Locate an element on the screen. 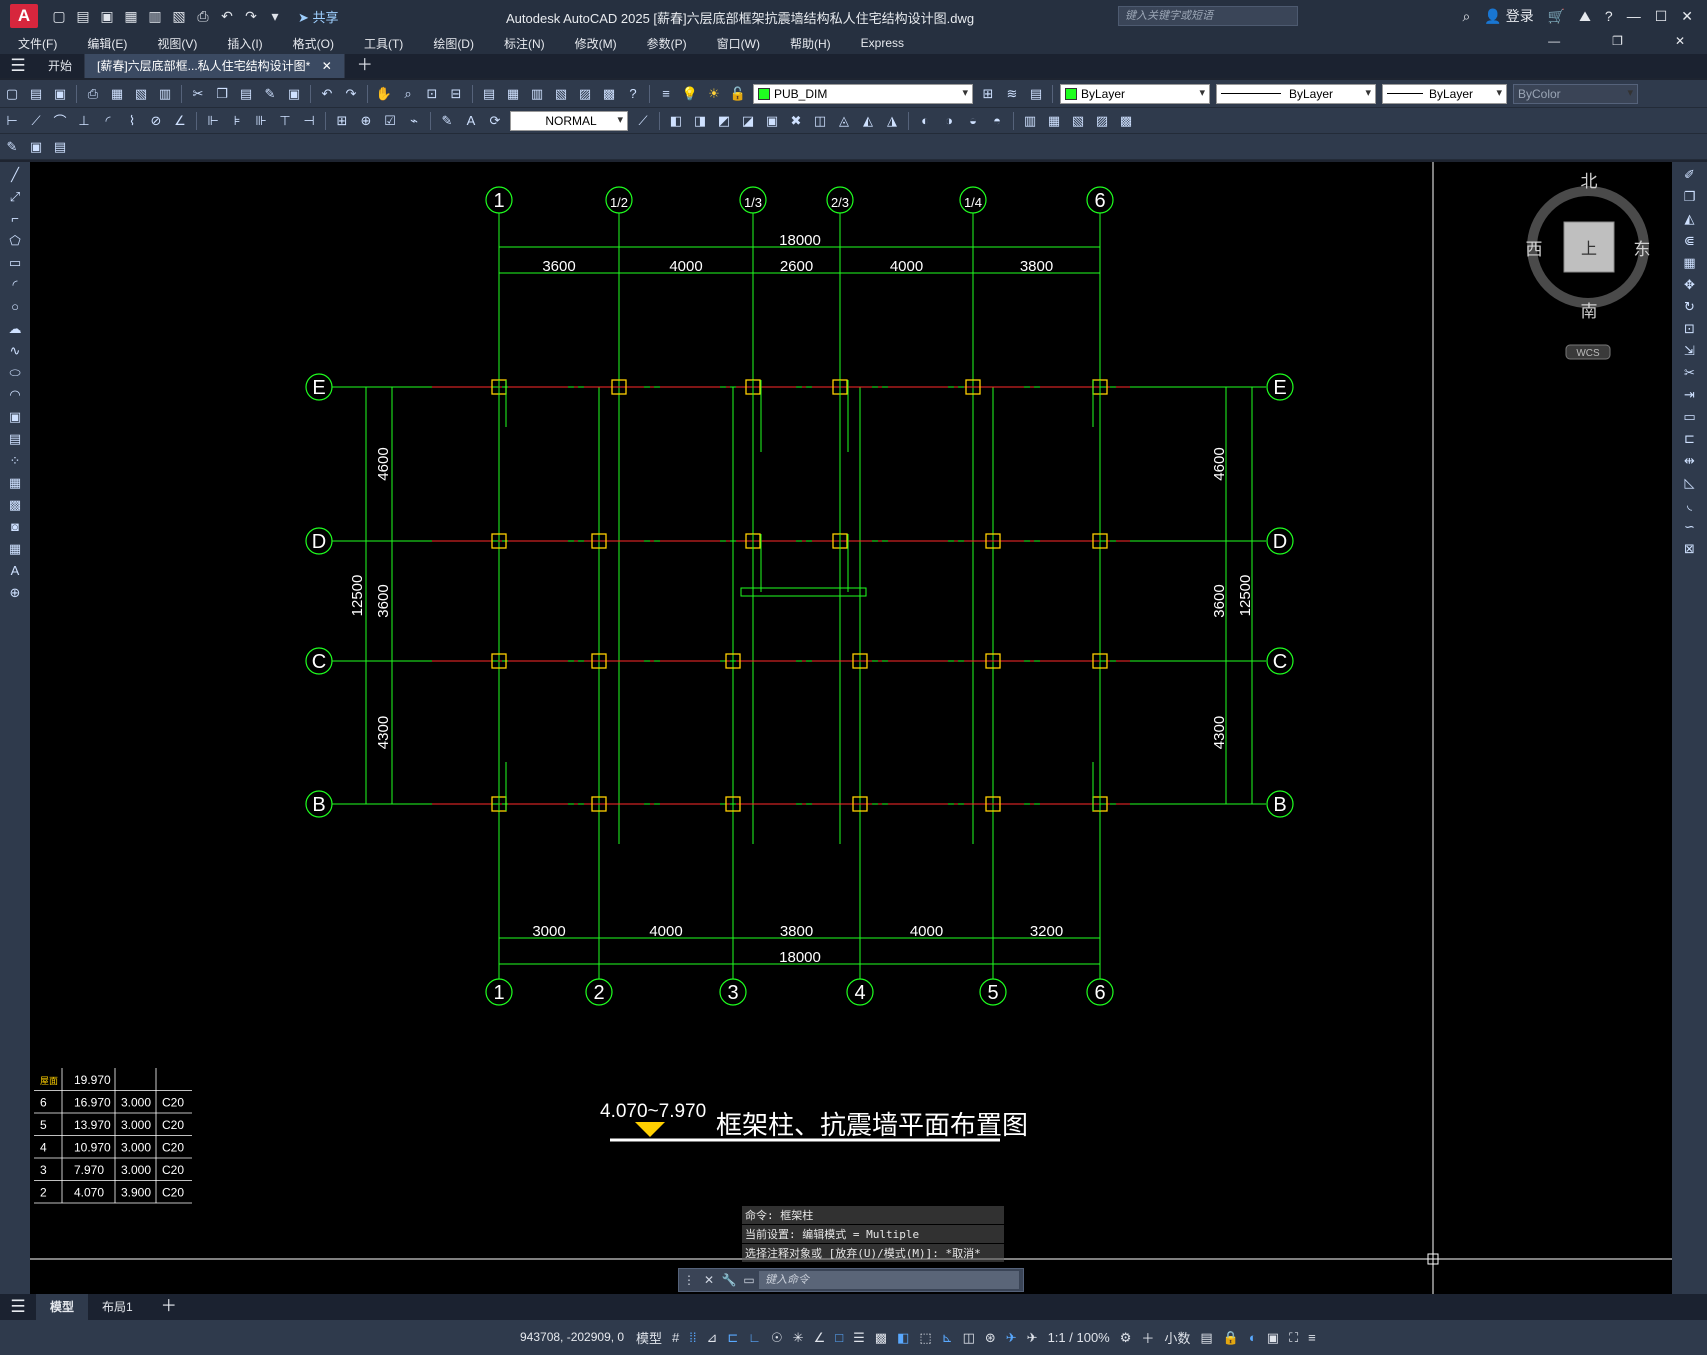 The image size is (1707, 1355). tab-close-icon: ✕ is located at coordinates (327, 66).